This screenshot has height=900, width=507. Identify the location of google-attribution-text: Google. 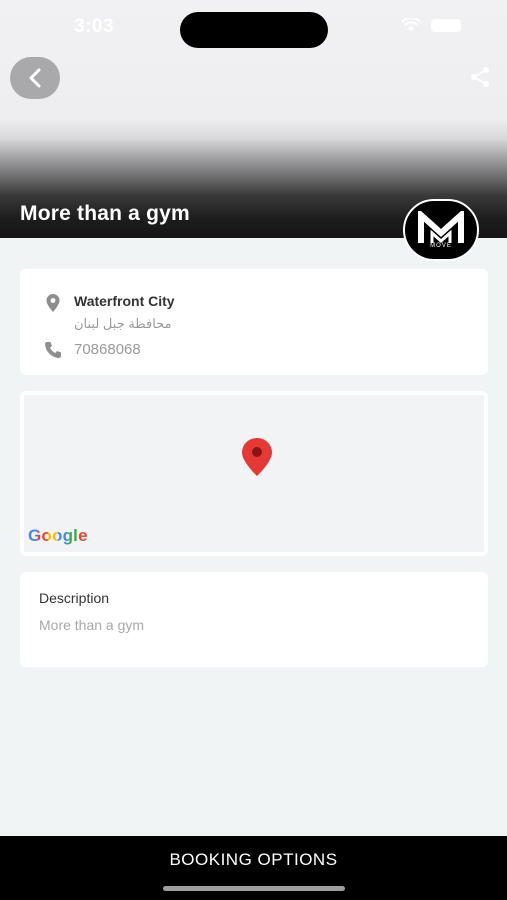
(58, 535).